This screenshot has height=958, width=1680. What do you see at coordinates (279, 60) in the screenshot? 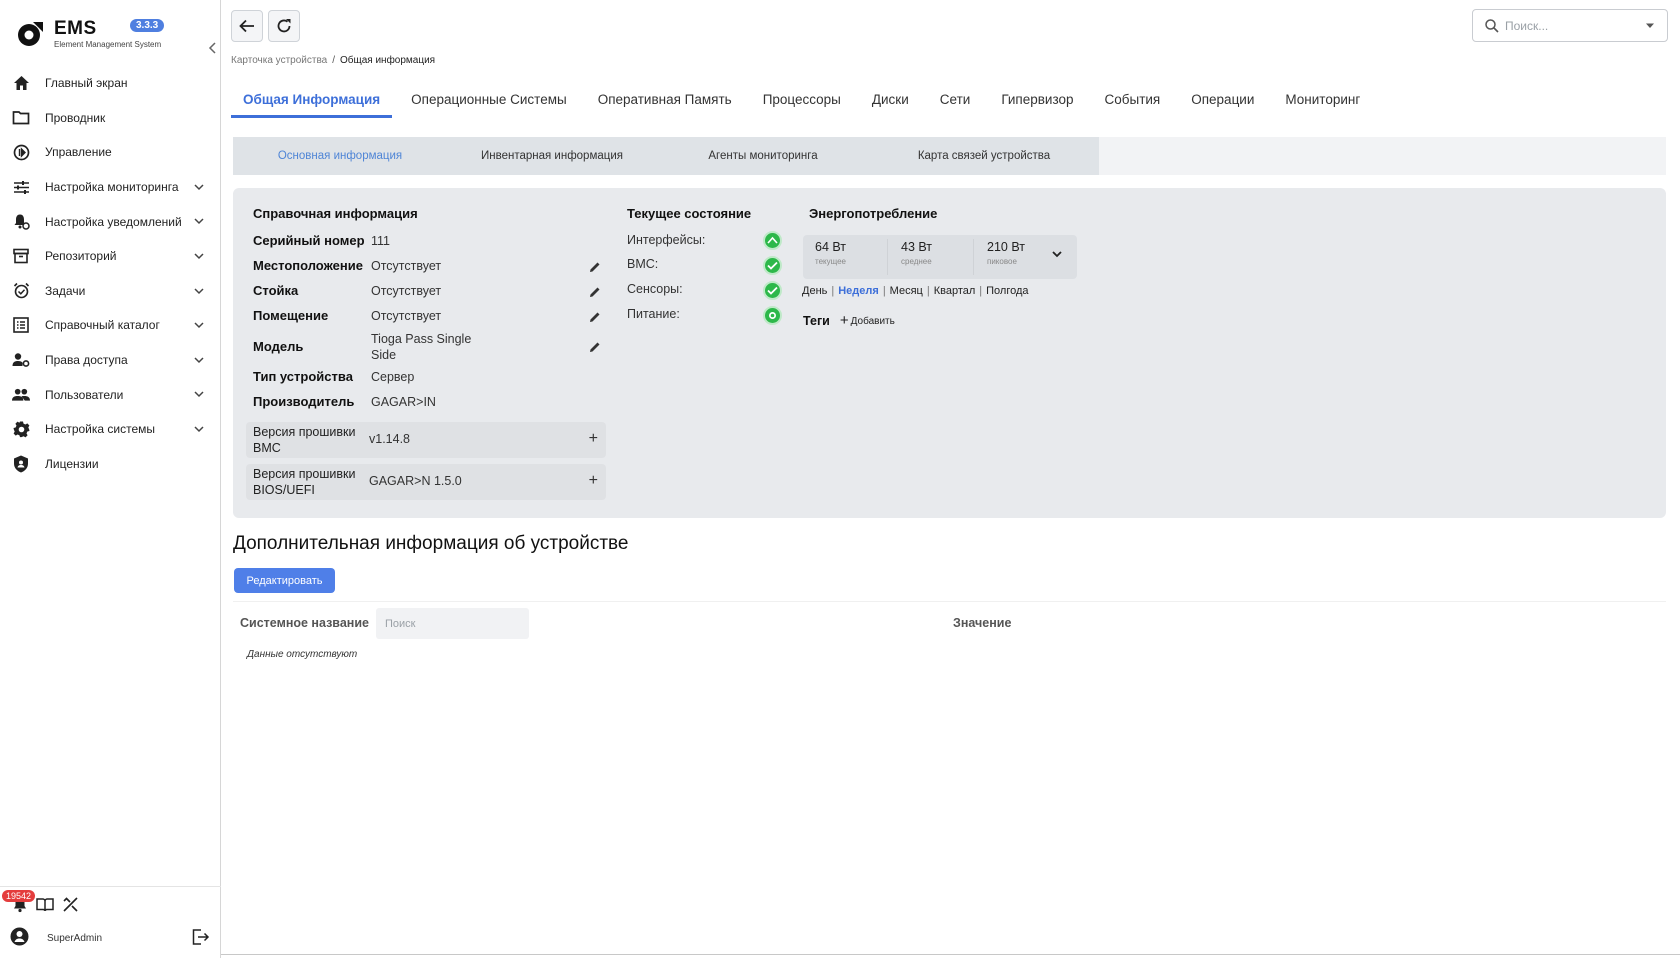
I see `breadcrumb-parent-link: Карточка устройства` at bounding box center [279, 60].